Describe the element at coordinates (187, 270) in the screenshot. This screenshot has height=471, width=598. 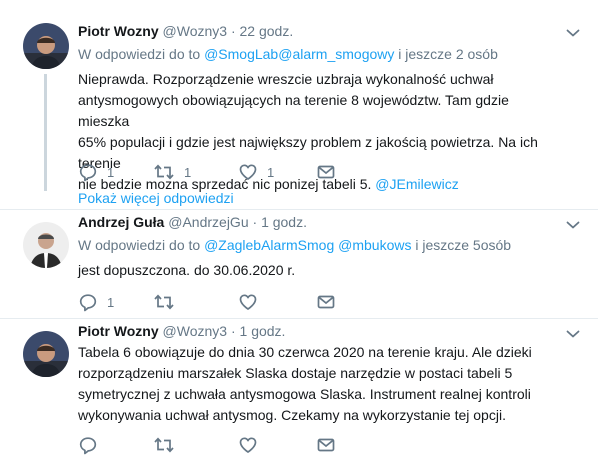
I see `tweet-text-line: jest dopuszczona. do 30.06.2020 r.` at that location.